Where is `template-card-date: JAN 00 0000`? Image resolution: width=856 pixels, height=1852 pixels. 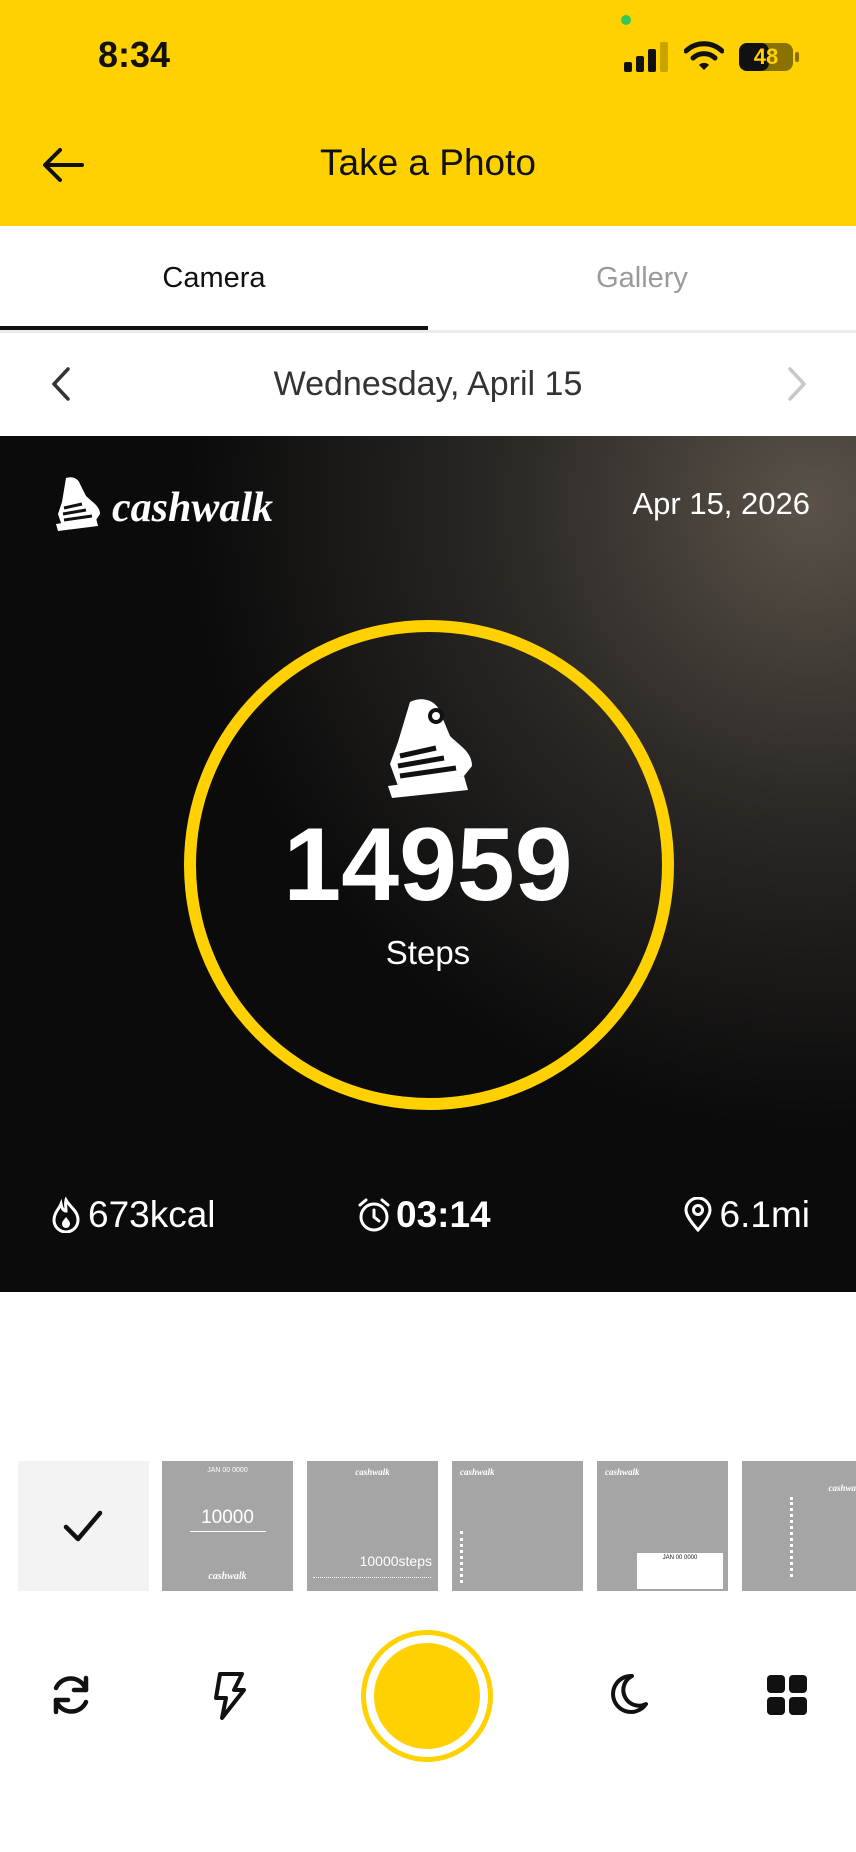 template-card-date: JAN 00 0000 is located at coordinates (680, 1558).